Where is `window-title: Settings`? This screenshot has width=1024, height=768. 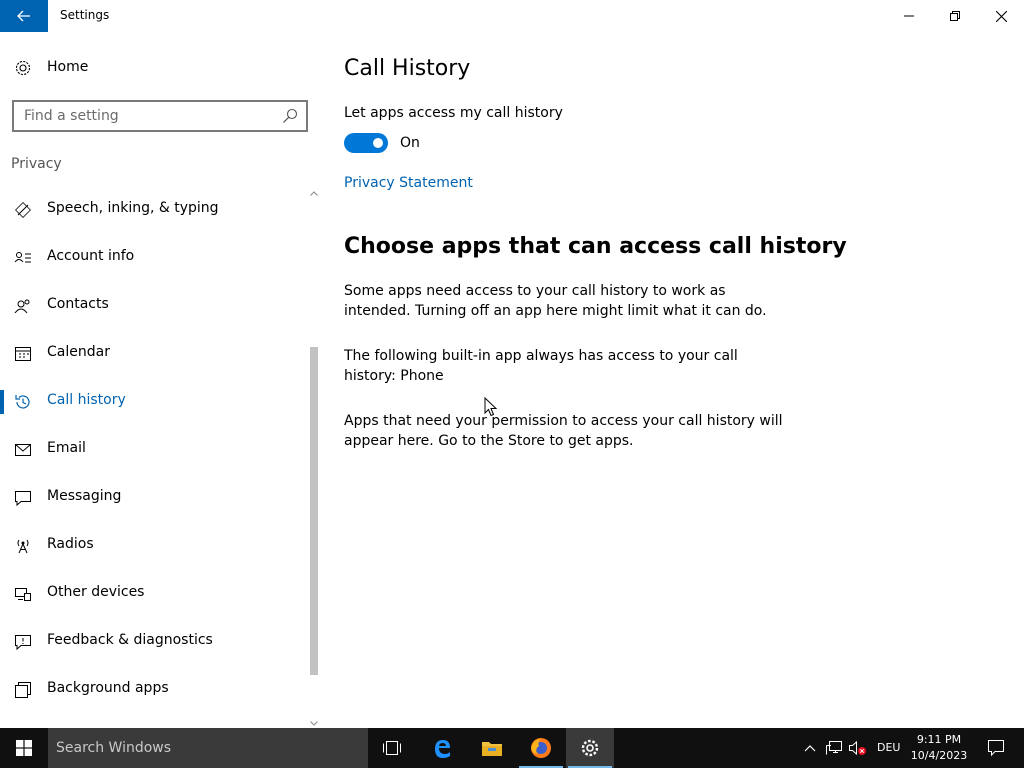 window-title: Settings is located at coordinates (85, 15).